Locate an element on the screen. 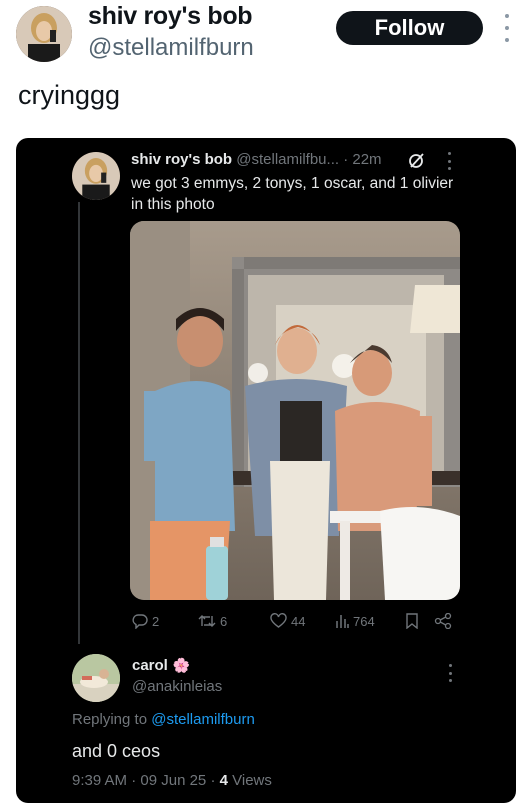  reply-date: 09 Jun 25 is located at coordinates (173, 780).